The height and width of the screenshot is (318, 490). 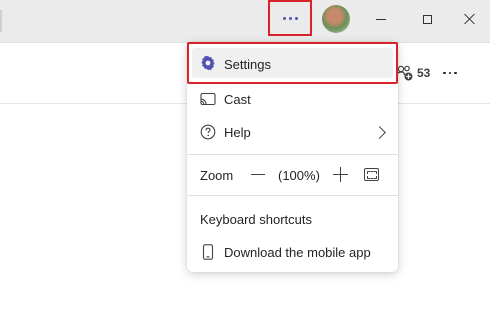 What do you see at coordinates (208, 63) in the screenshot?
I see `gear-icon` at bounding box center [208, 63].